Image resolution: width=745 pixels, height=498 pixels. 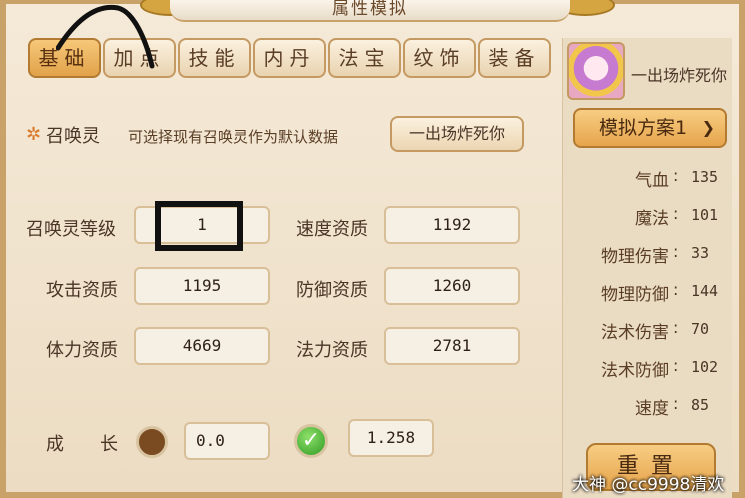 I want to click on attack-label: 攻击资质, so click(x=82, y=290).